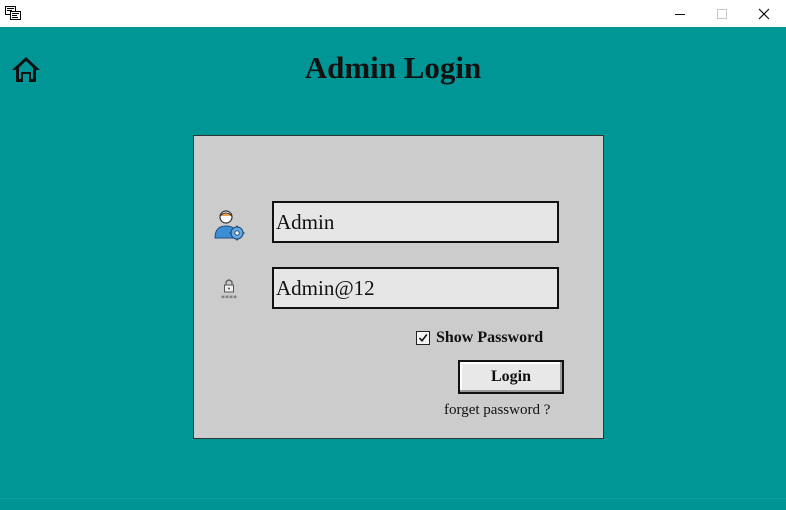 The height and width of the screenshot is (510, 786). What do you see at coordinates (13, 13) in the screenshot?
I see `app-icon` at bounding box center [13, 13].